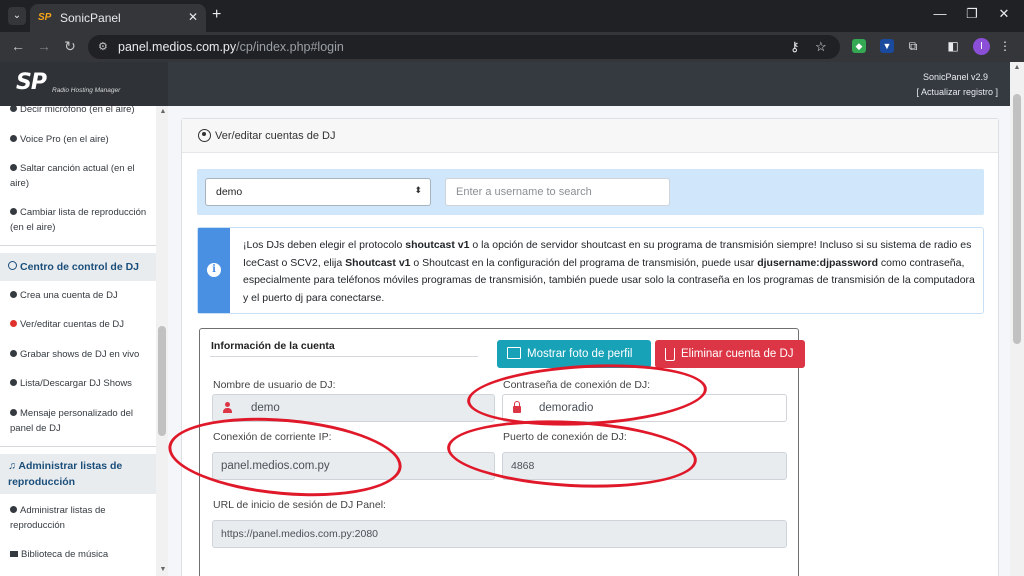 The height and width of the screenshot is (576, 1024). I want to click on sidebar-item-label: Grabar shows de DJ en vivo, so click(80, 354).